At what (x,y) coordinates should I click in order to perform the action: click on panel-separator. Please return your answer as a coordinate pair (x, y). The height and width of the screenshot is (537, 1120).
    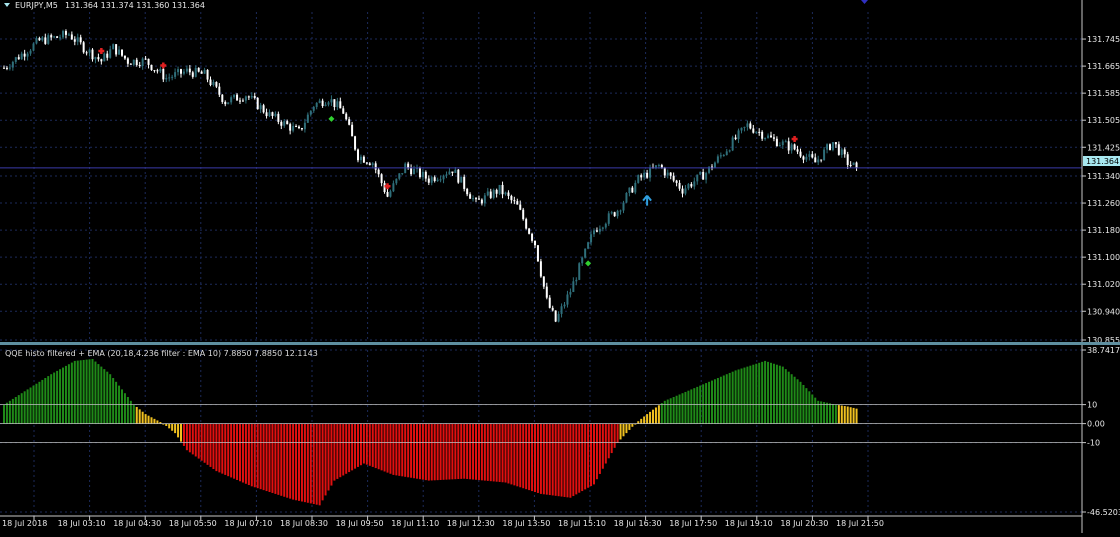
    Looking at the image, I should click on (560, 343).